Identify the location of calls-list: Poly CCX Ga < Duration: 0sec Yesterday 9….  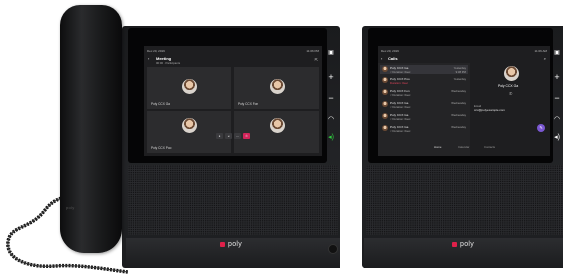
(424, 109).